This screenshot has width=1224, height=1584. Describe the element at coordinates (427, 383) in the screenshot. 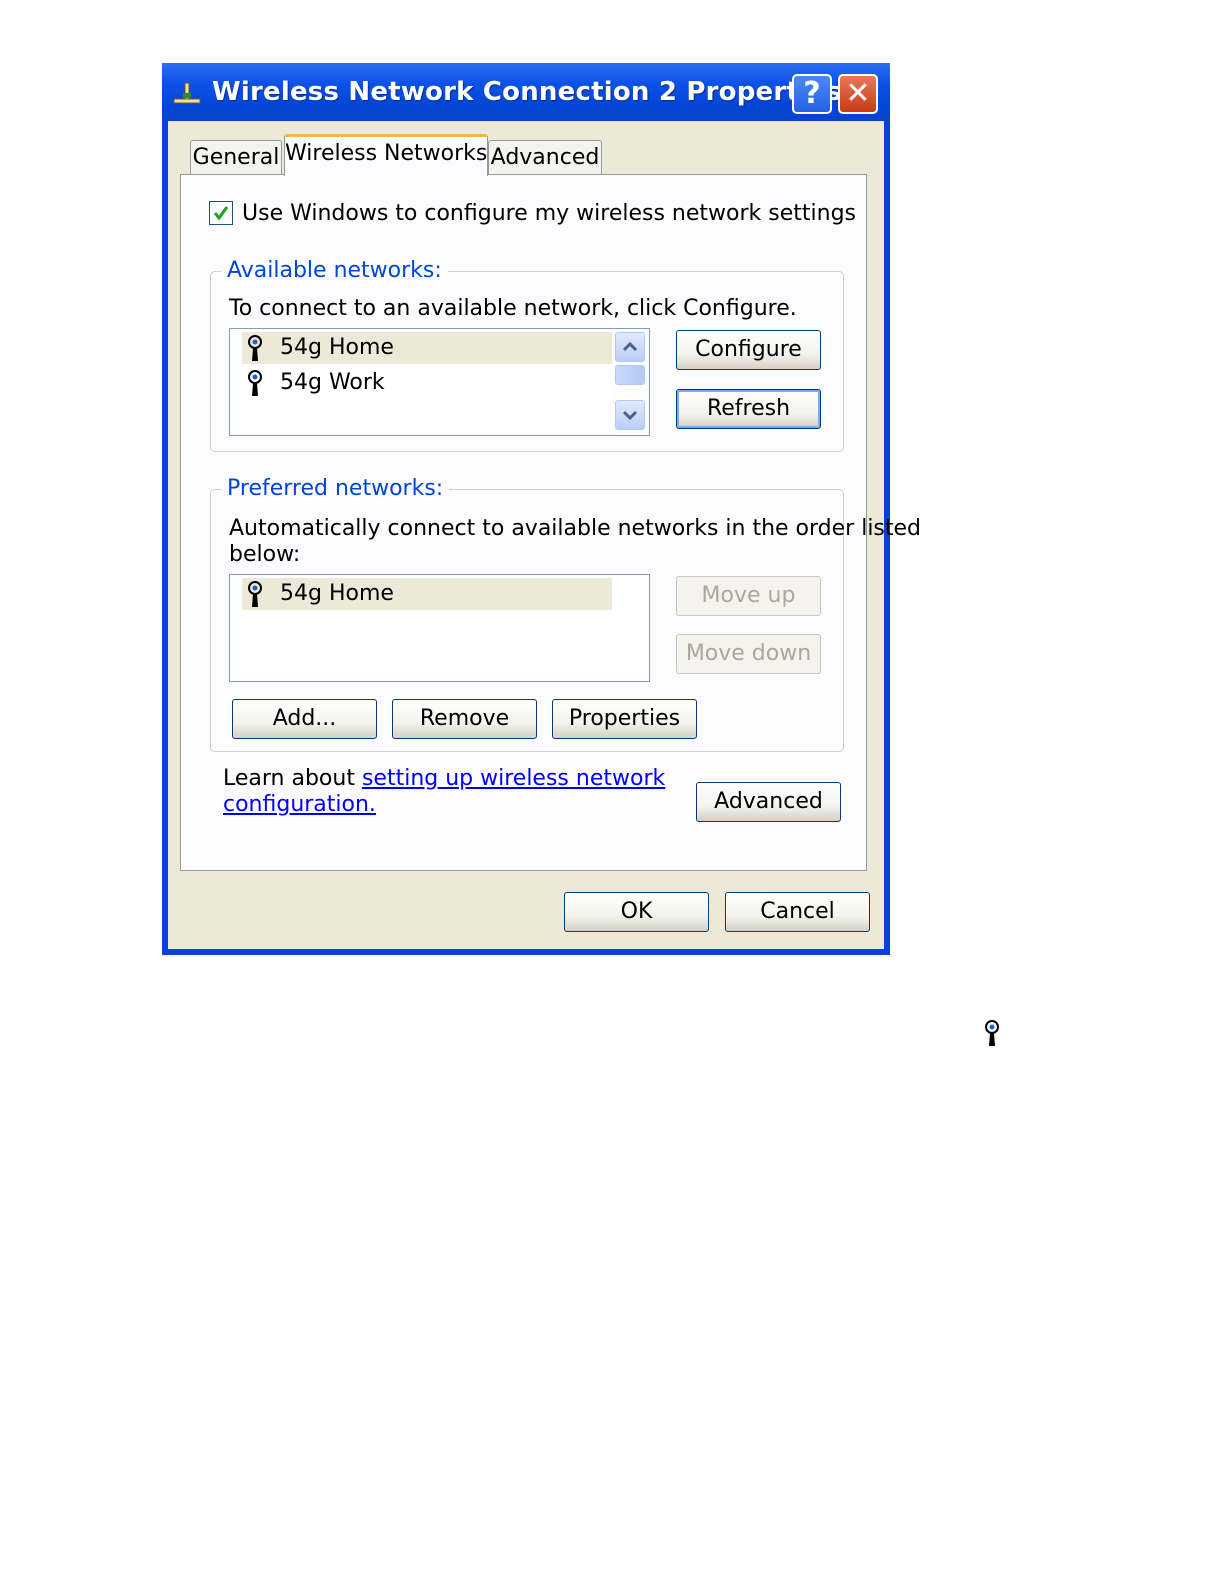

I see `list-item: 54g Work` at that location.